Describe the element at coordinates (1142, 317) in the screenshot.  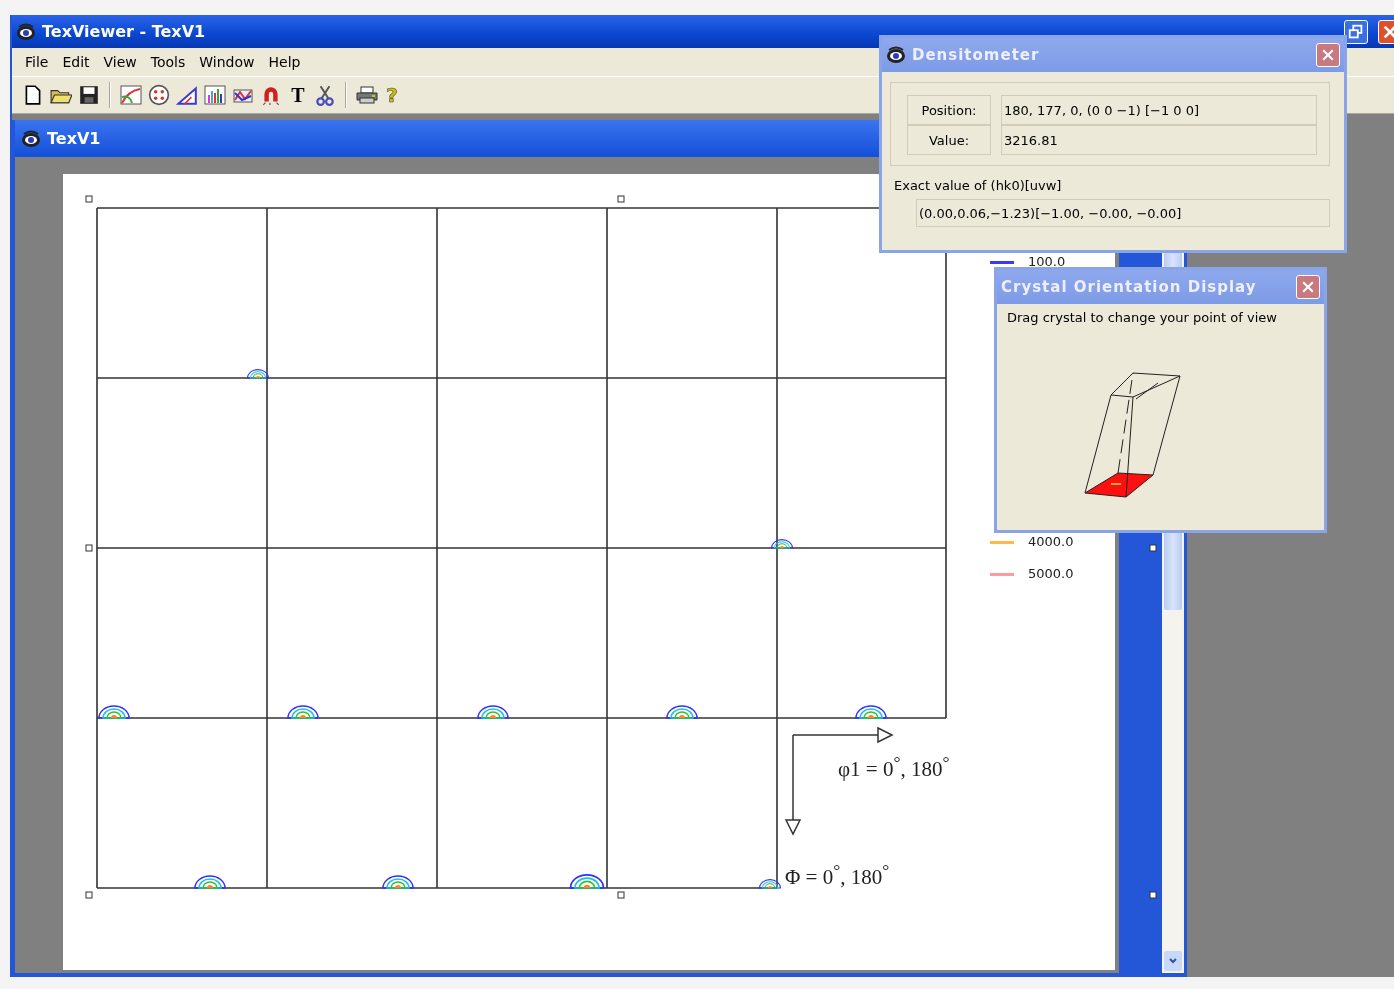
I see `hint-text: Drag crystal to change your point of view` at that location.